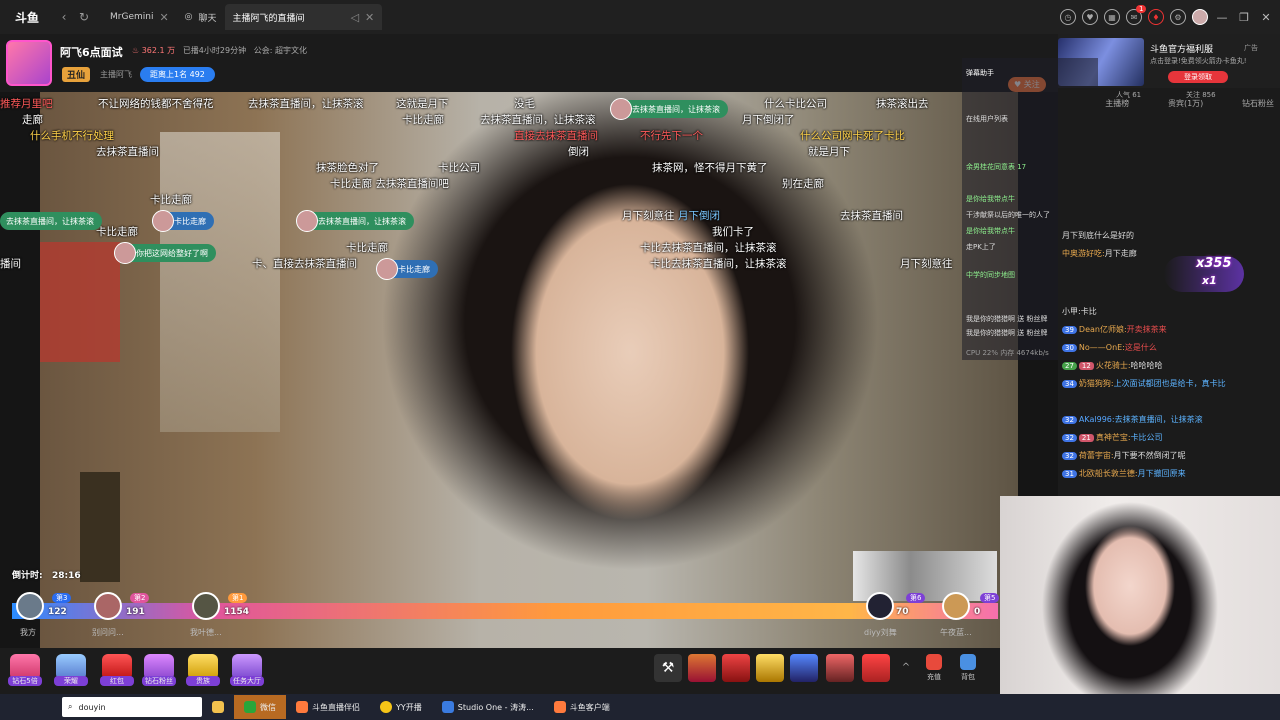 The width and height of the screenshot is (1280, 720). Describe the element at coordinates (1244, 17) in the screenshot. I see `restore-icon: ❐` at that location.